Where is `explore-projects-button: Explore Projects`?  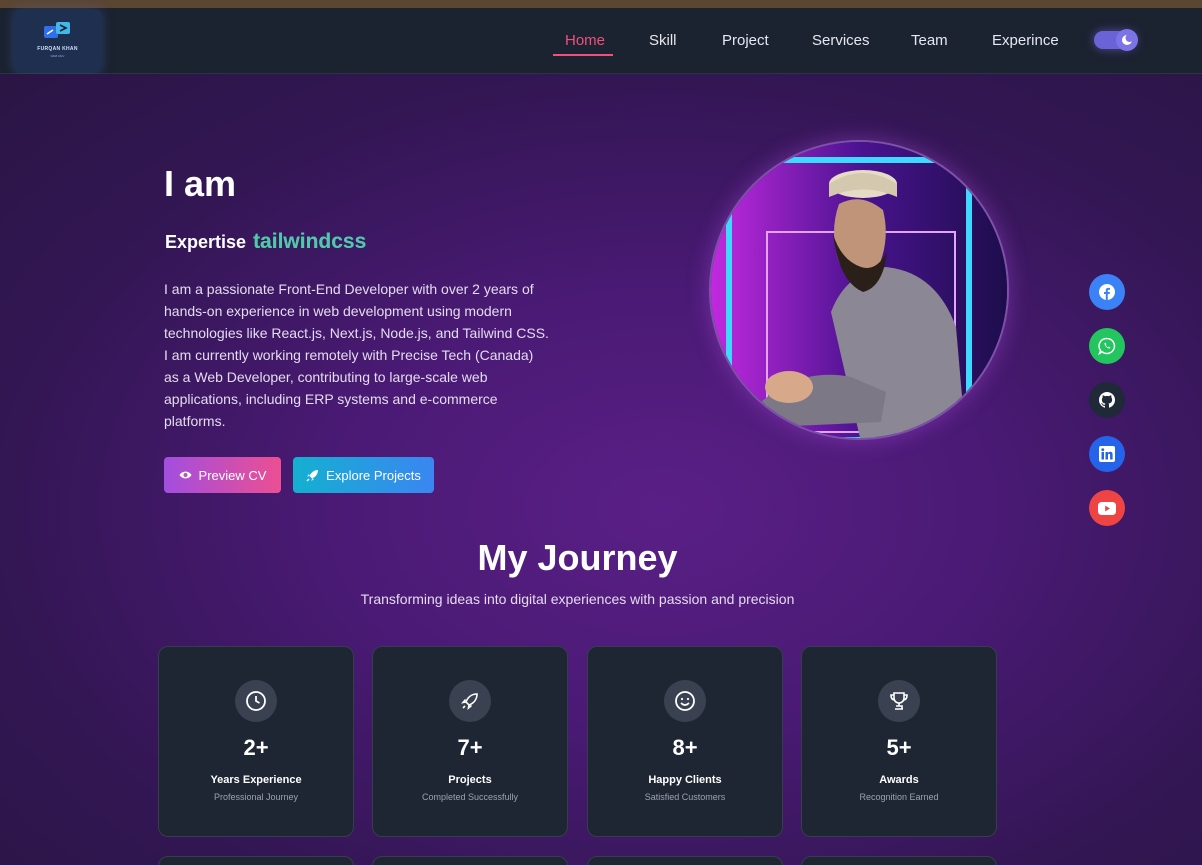 explore-projects-button: Explore Projects is located at coordinates (363, 475).